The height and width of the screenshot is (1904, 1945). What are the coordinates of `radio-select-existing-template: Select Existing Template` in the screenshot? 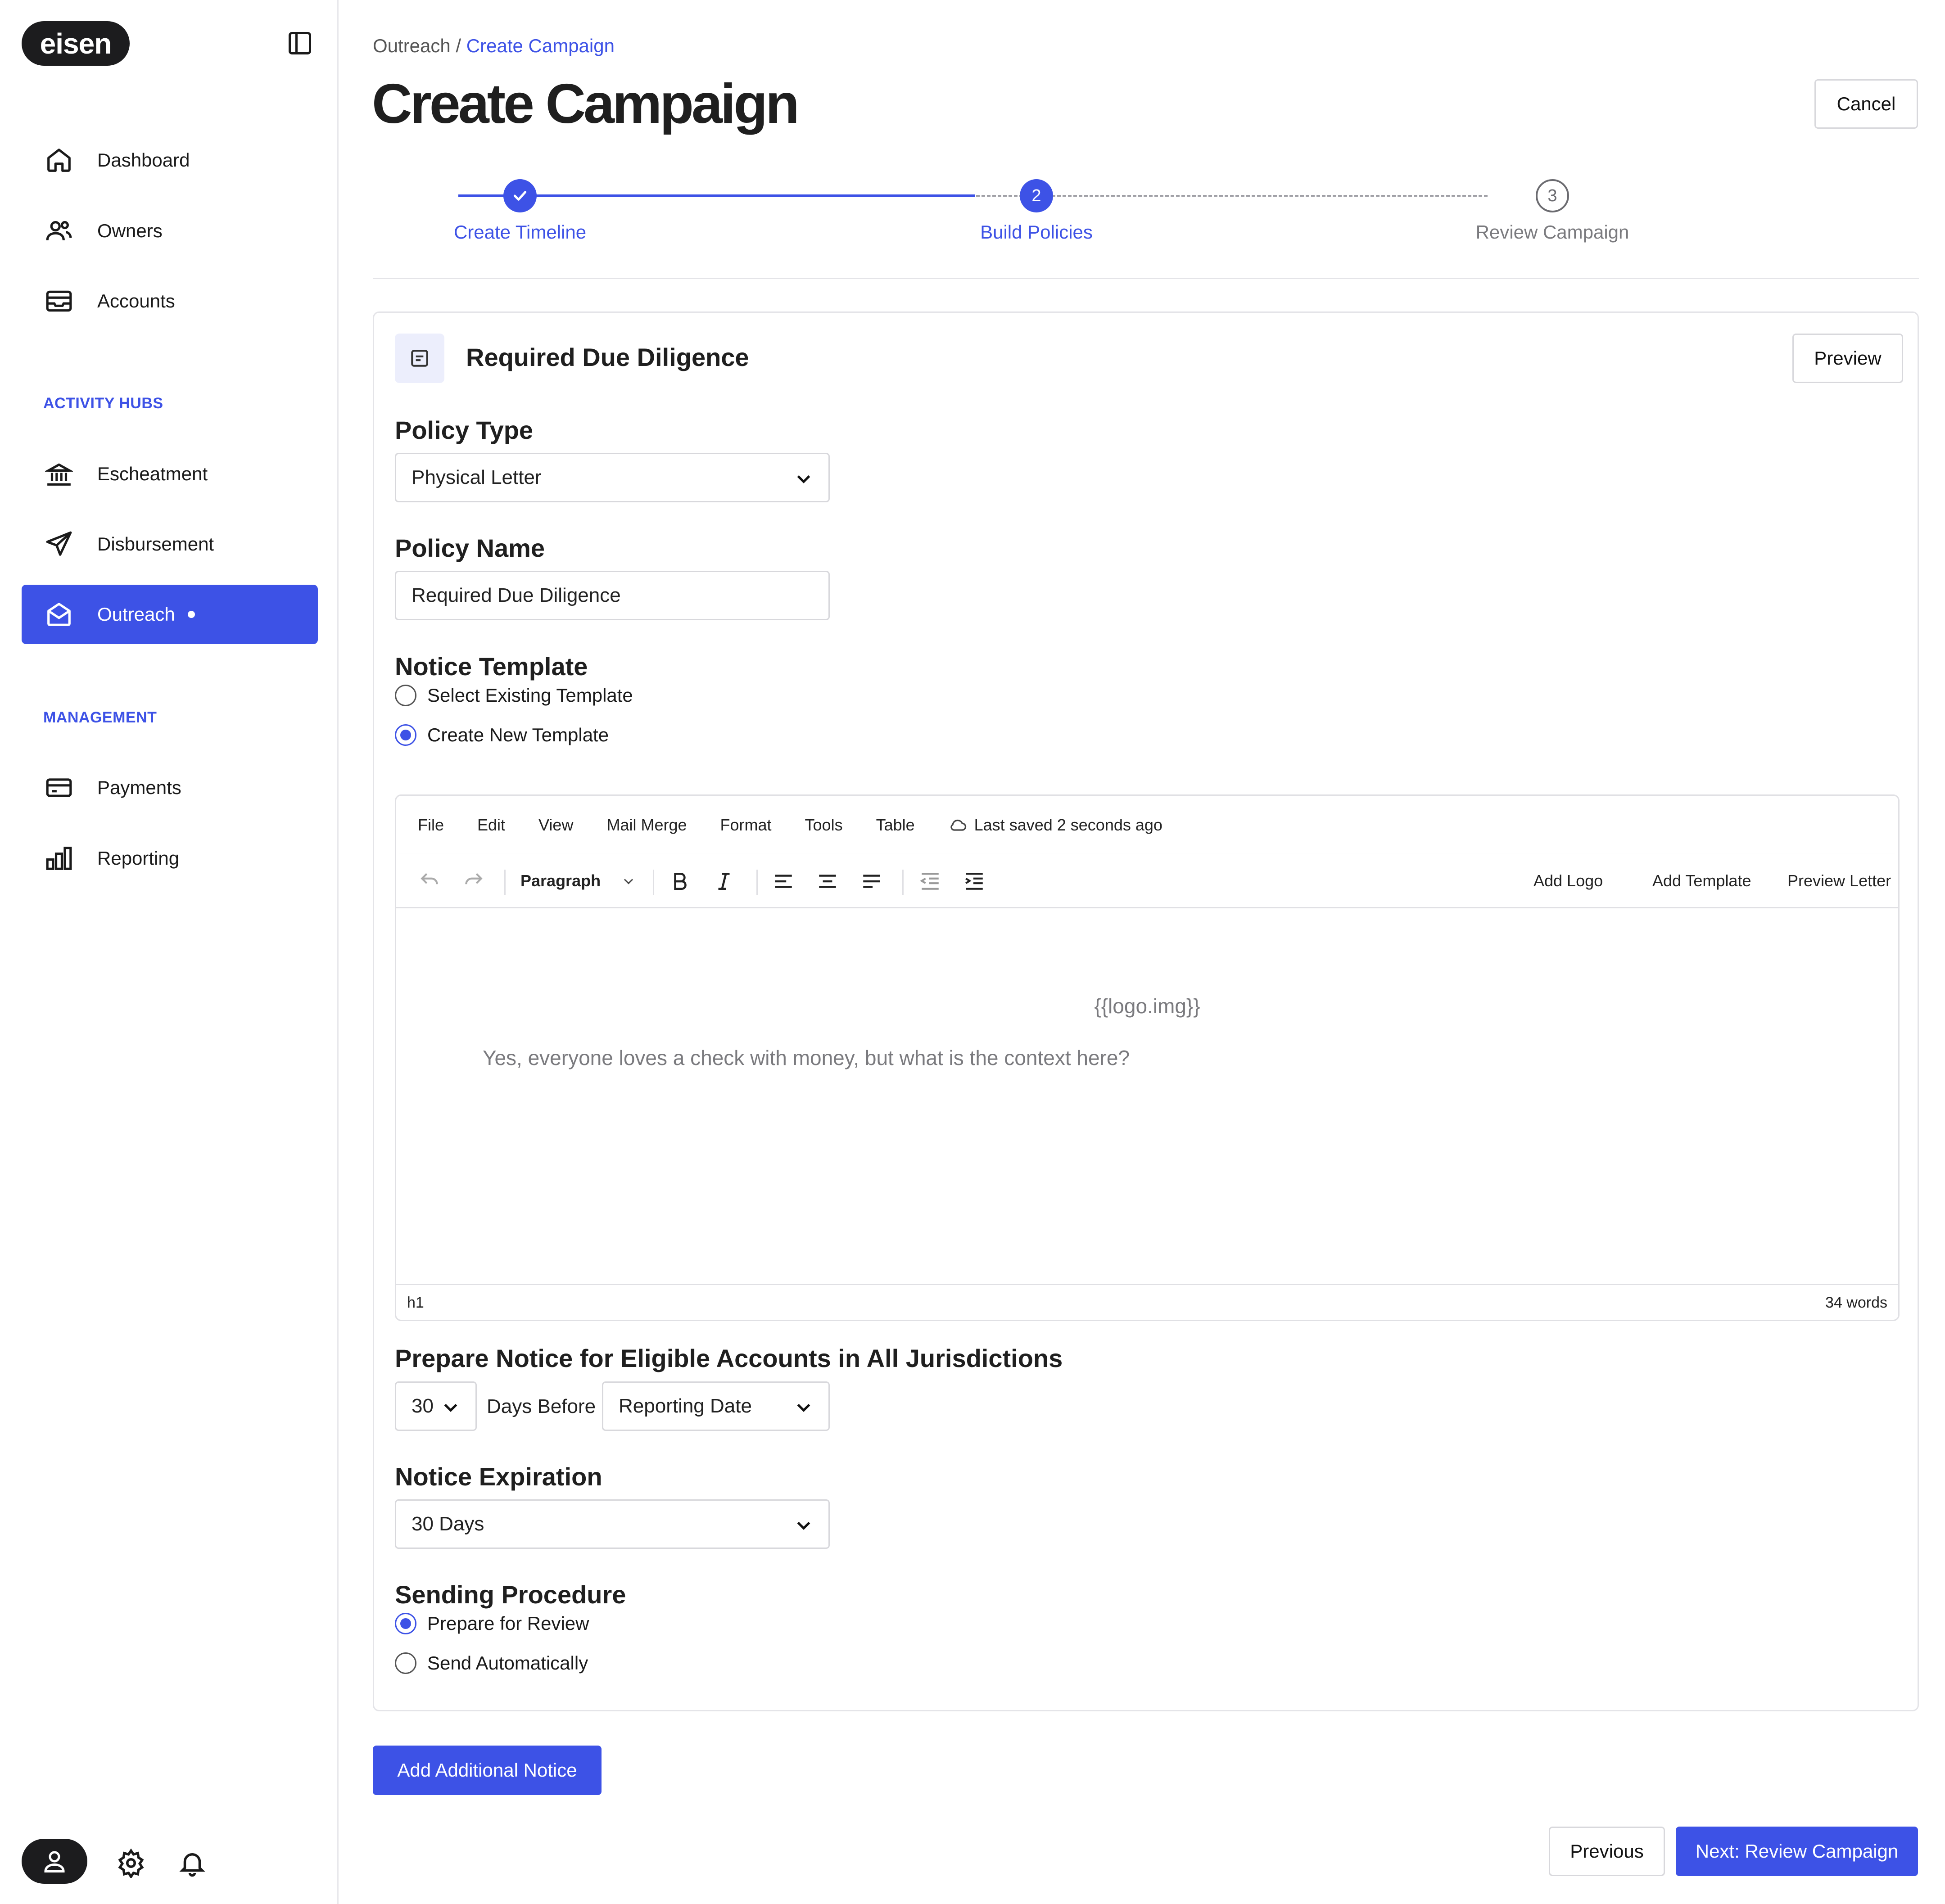 It's located at (514, 695).